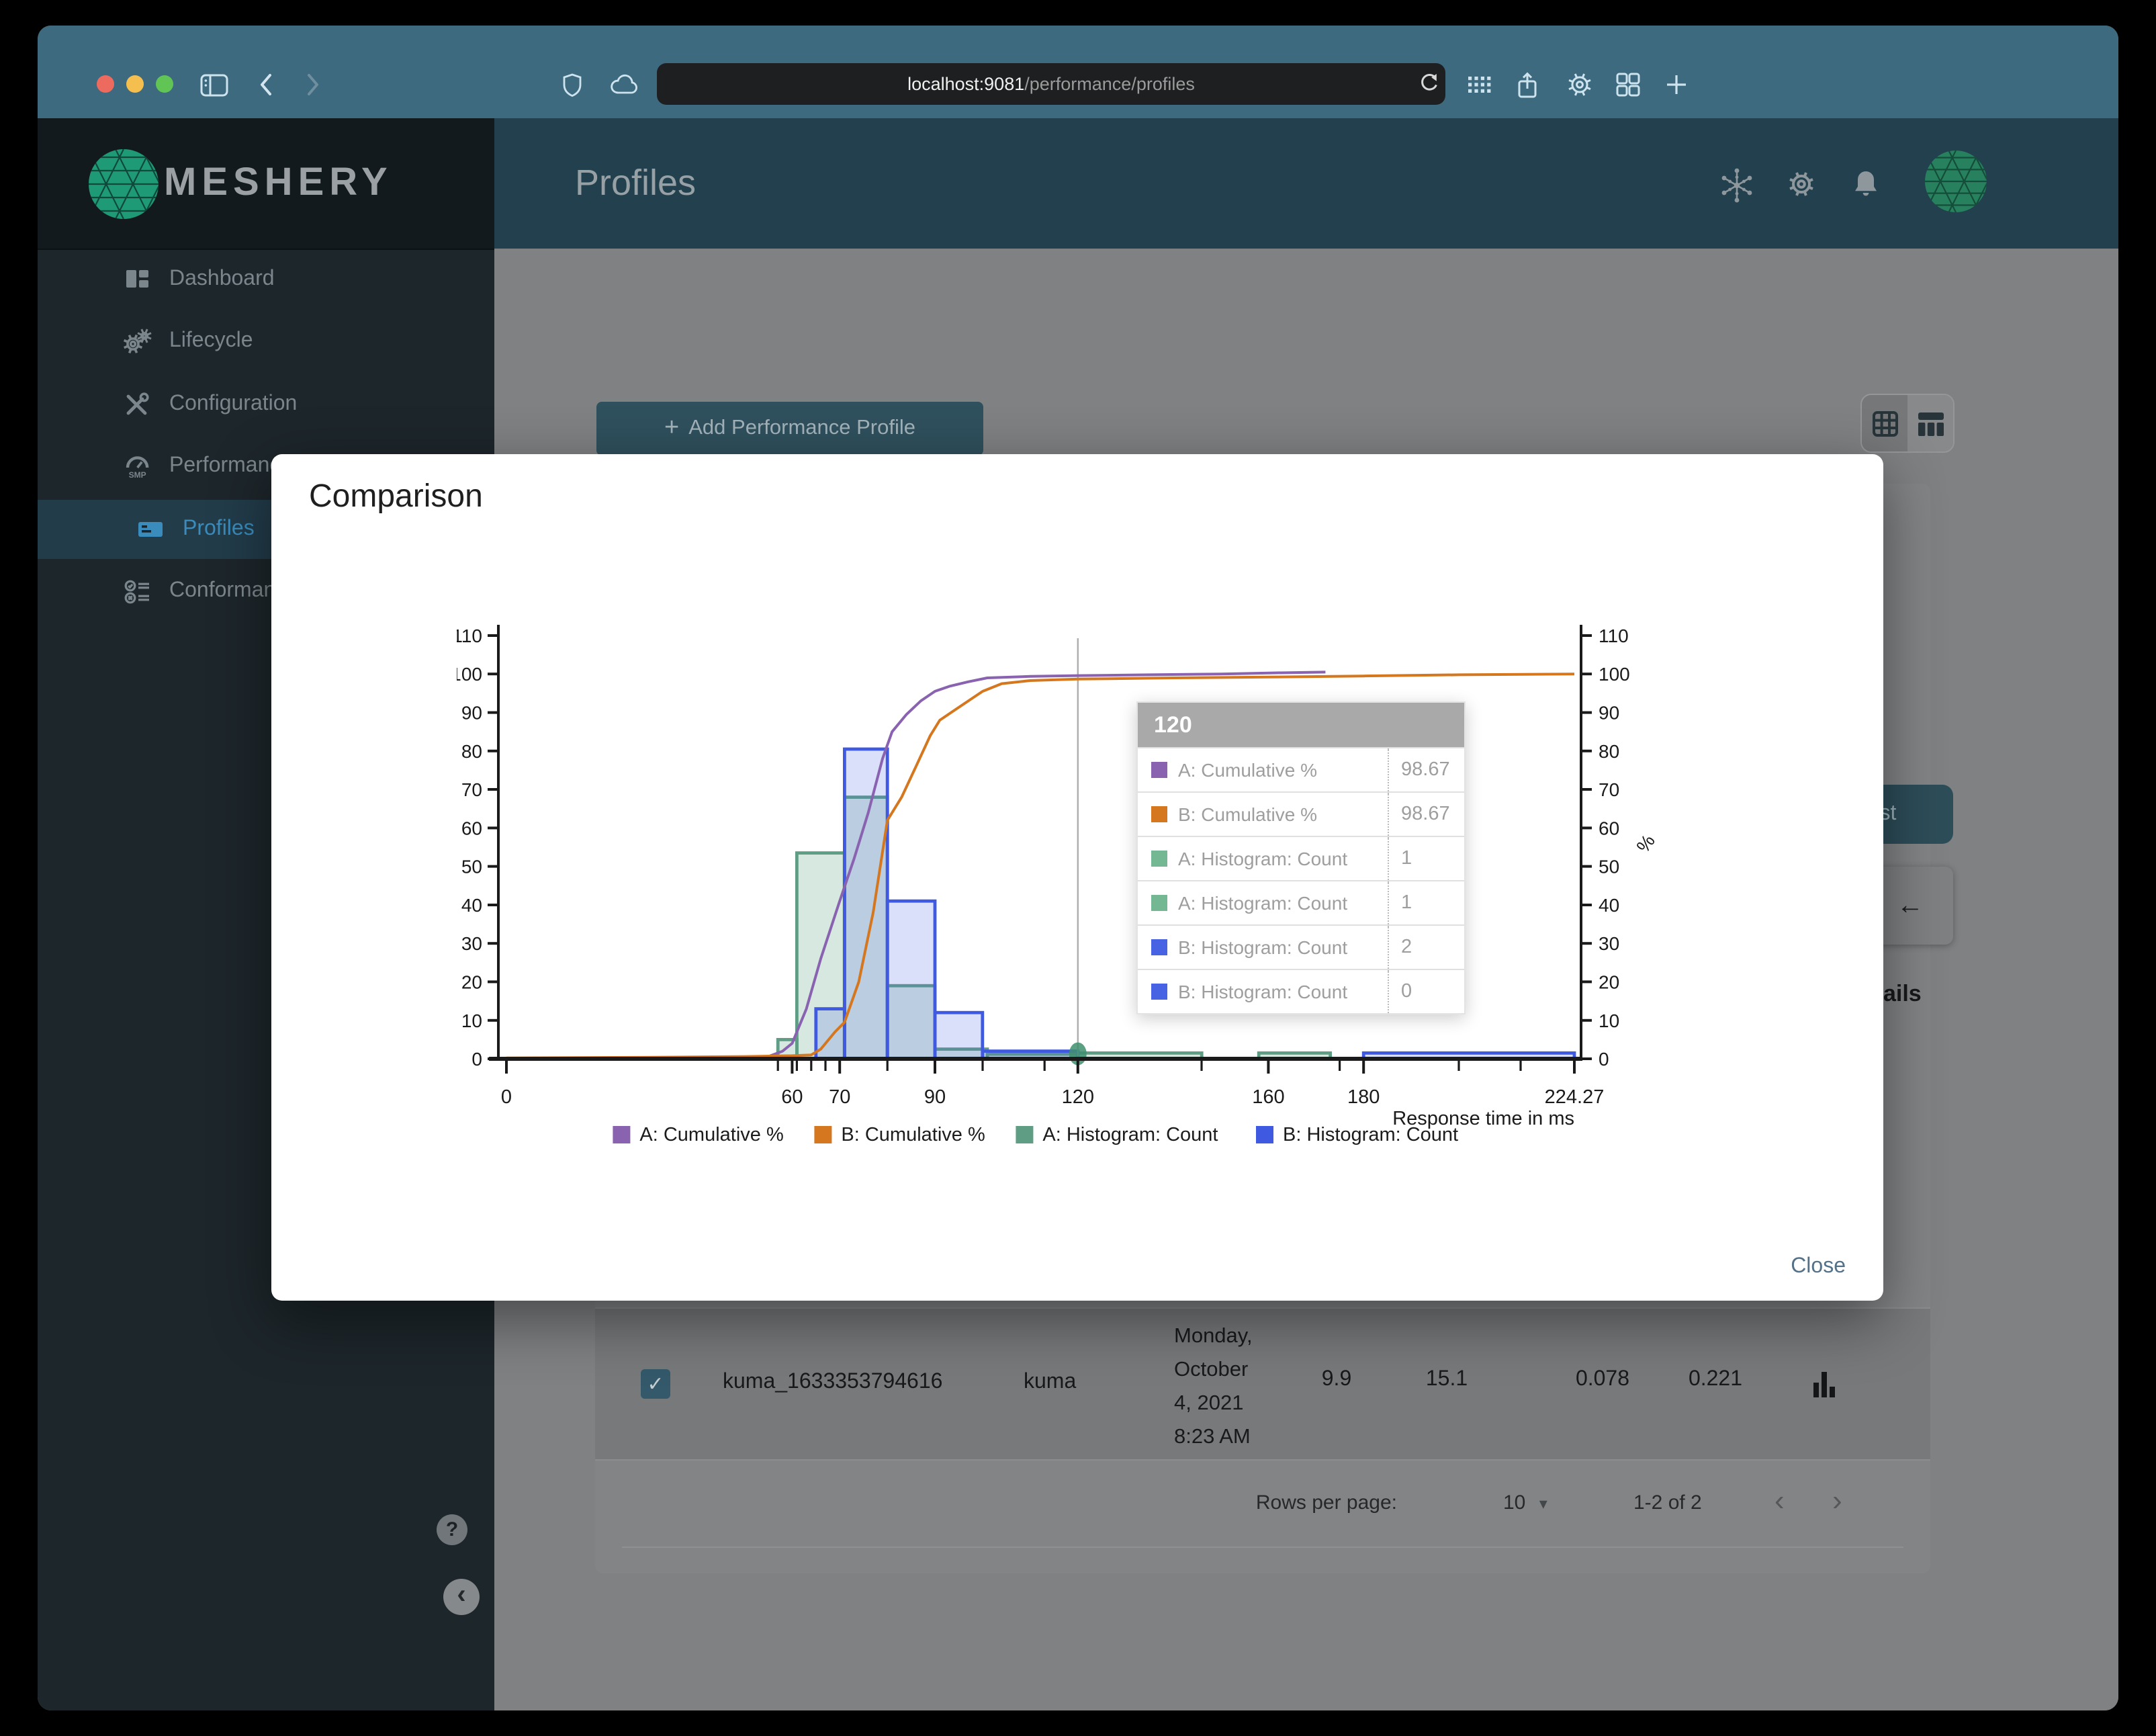  I want to click on sidebar-item-configuration: Configuration, so click(266, 405).